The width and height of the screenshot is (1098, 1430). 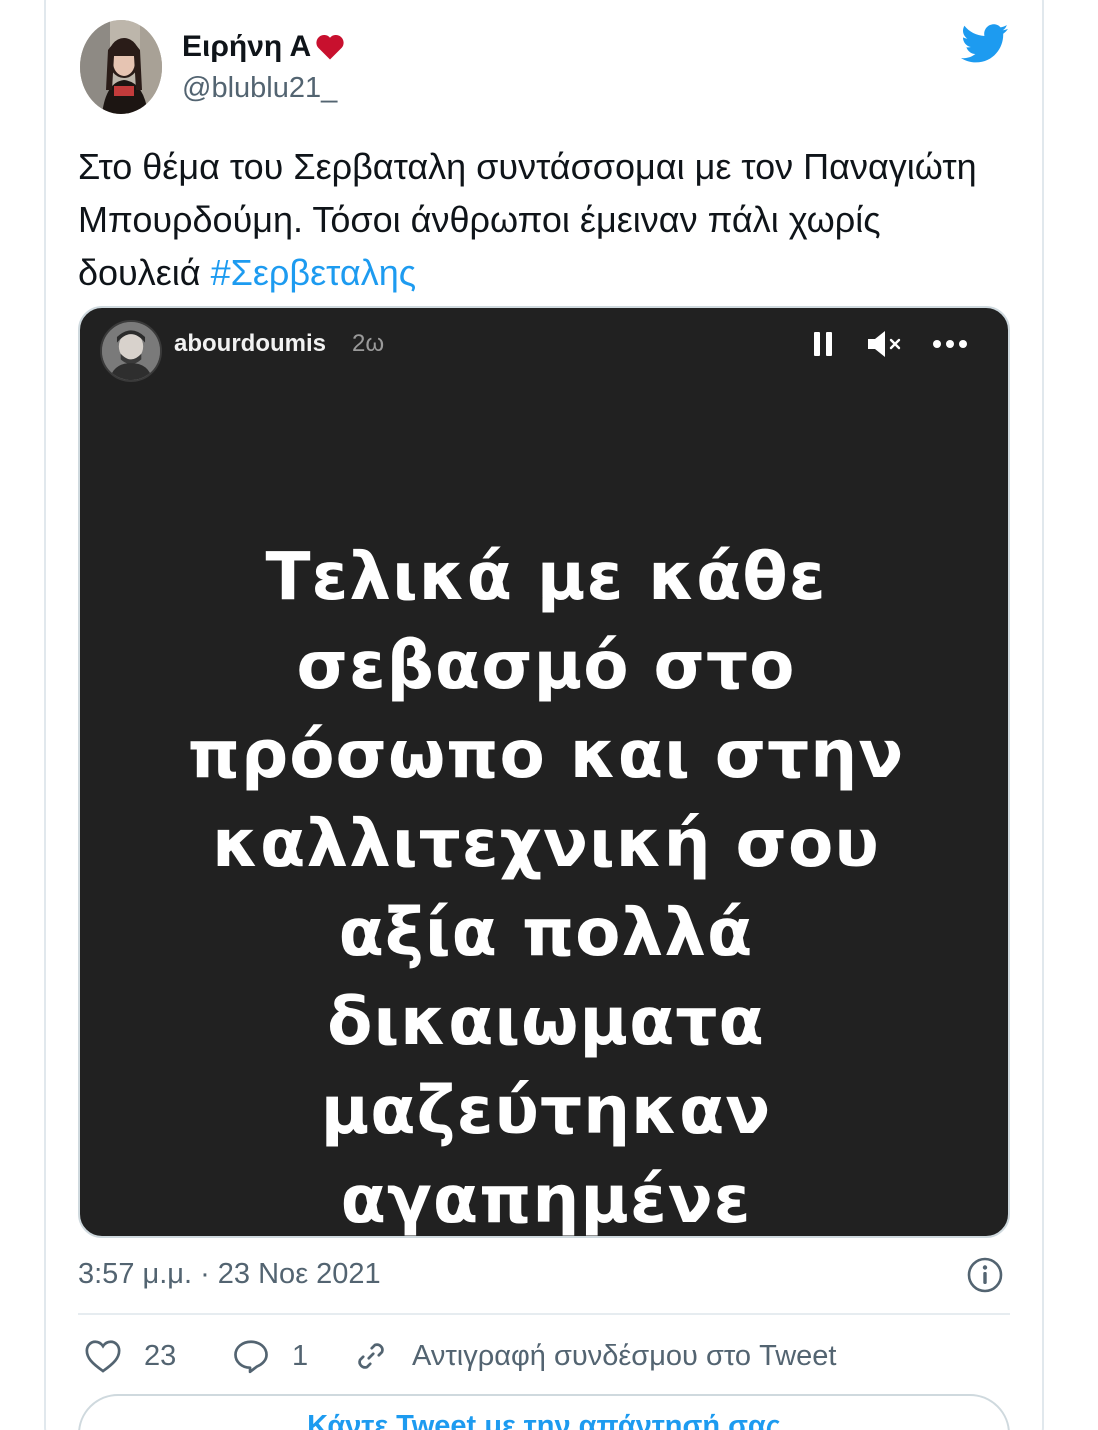 I want to click on like-icon, so click(x=103, y=1356).